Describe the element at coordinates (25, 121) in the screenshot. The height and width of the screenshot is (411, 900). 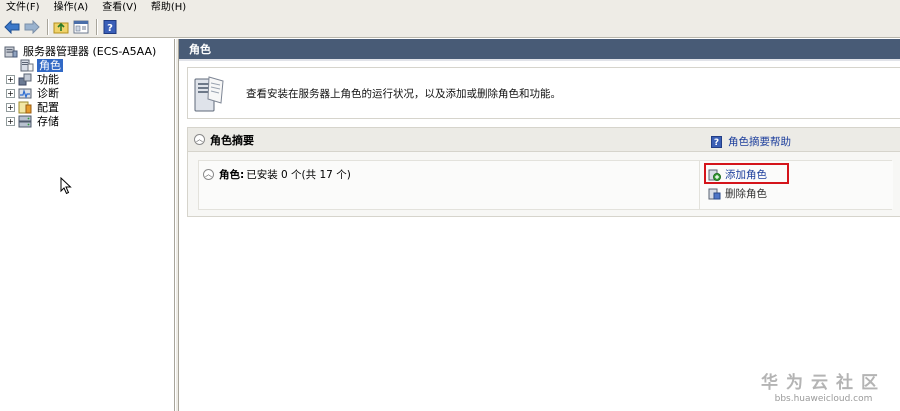
I see `storage-icon` at that location.